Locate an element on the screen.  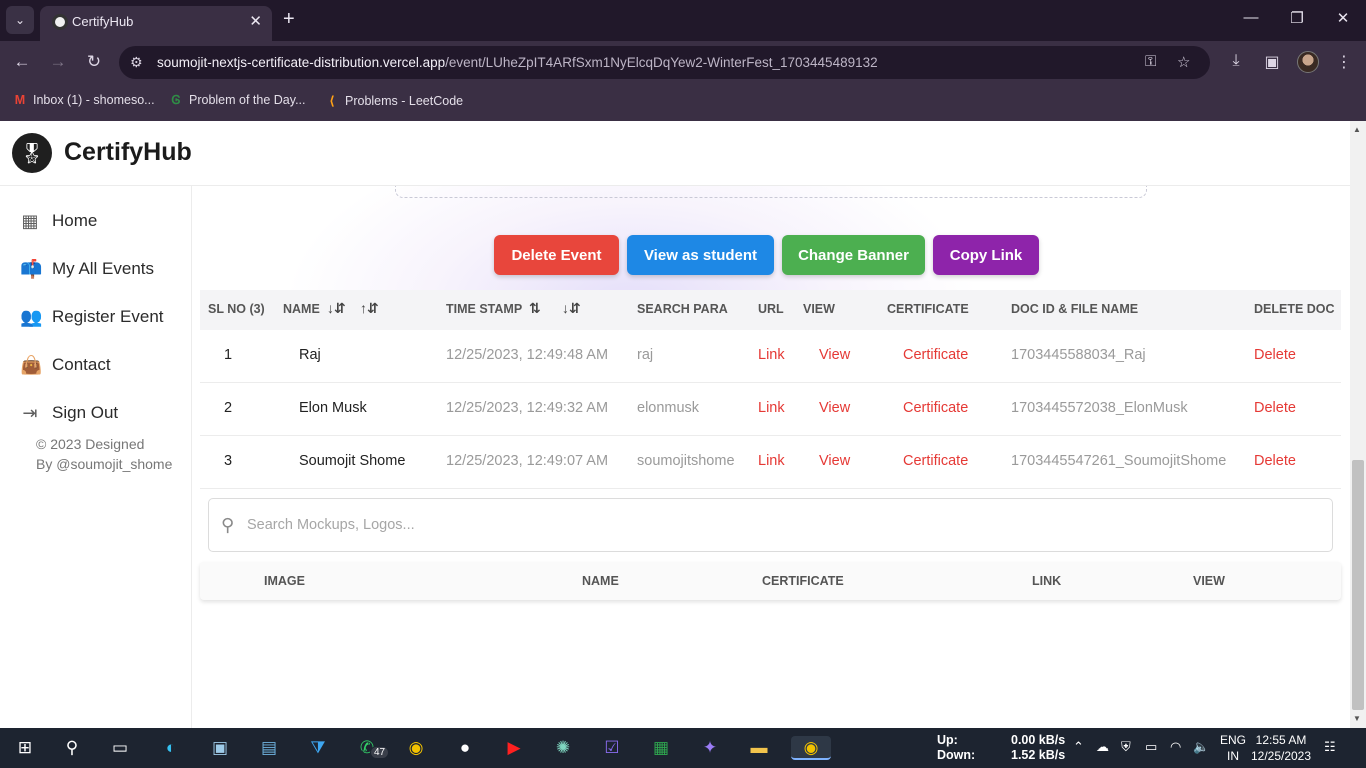
scroll-up-icon: ▲ is located at coordinates (1357, 129).